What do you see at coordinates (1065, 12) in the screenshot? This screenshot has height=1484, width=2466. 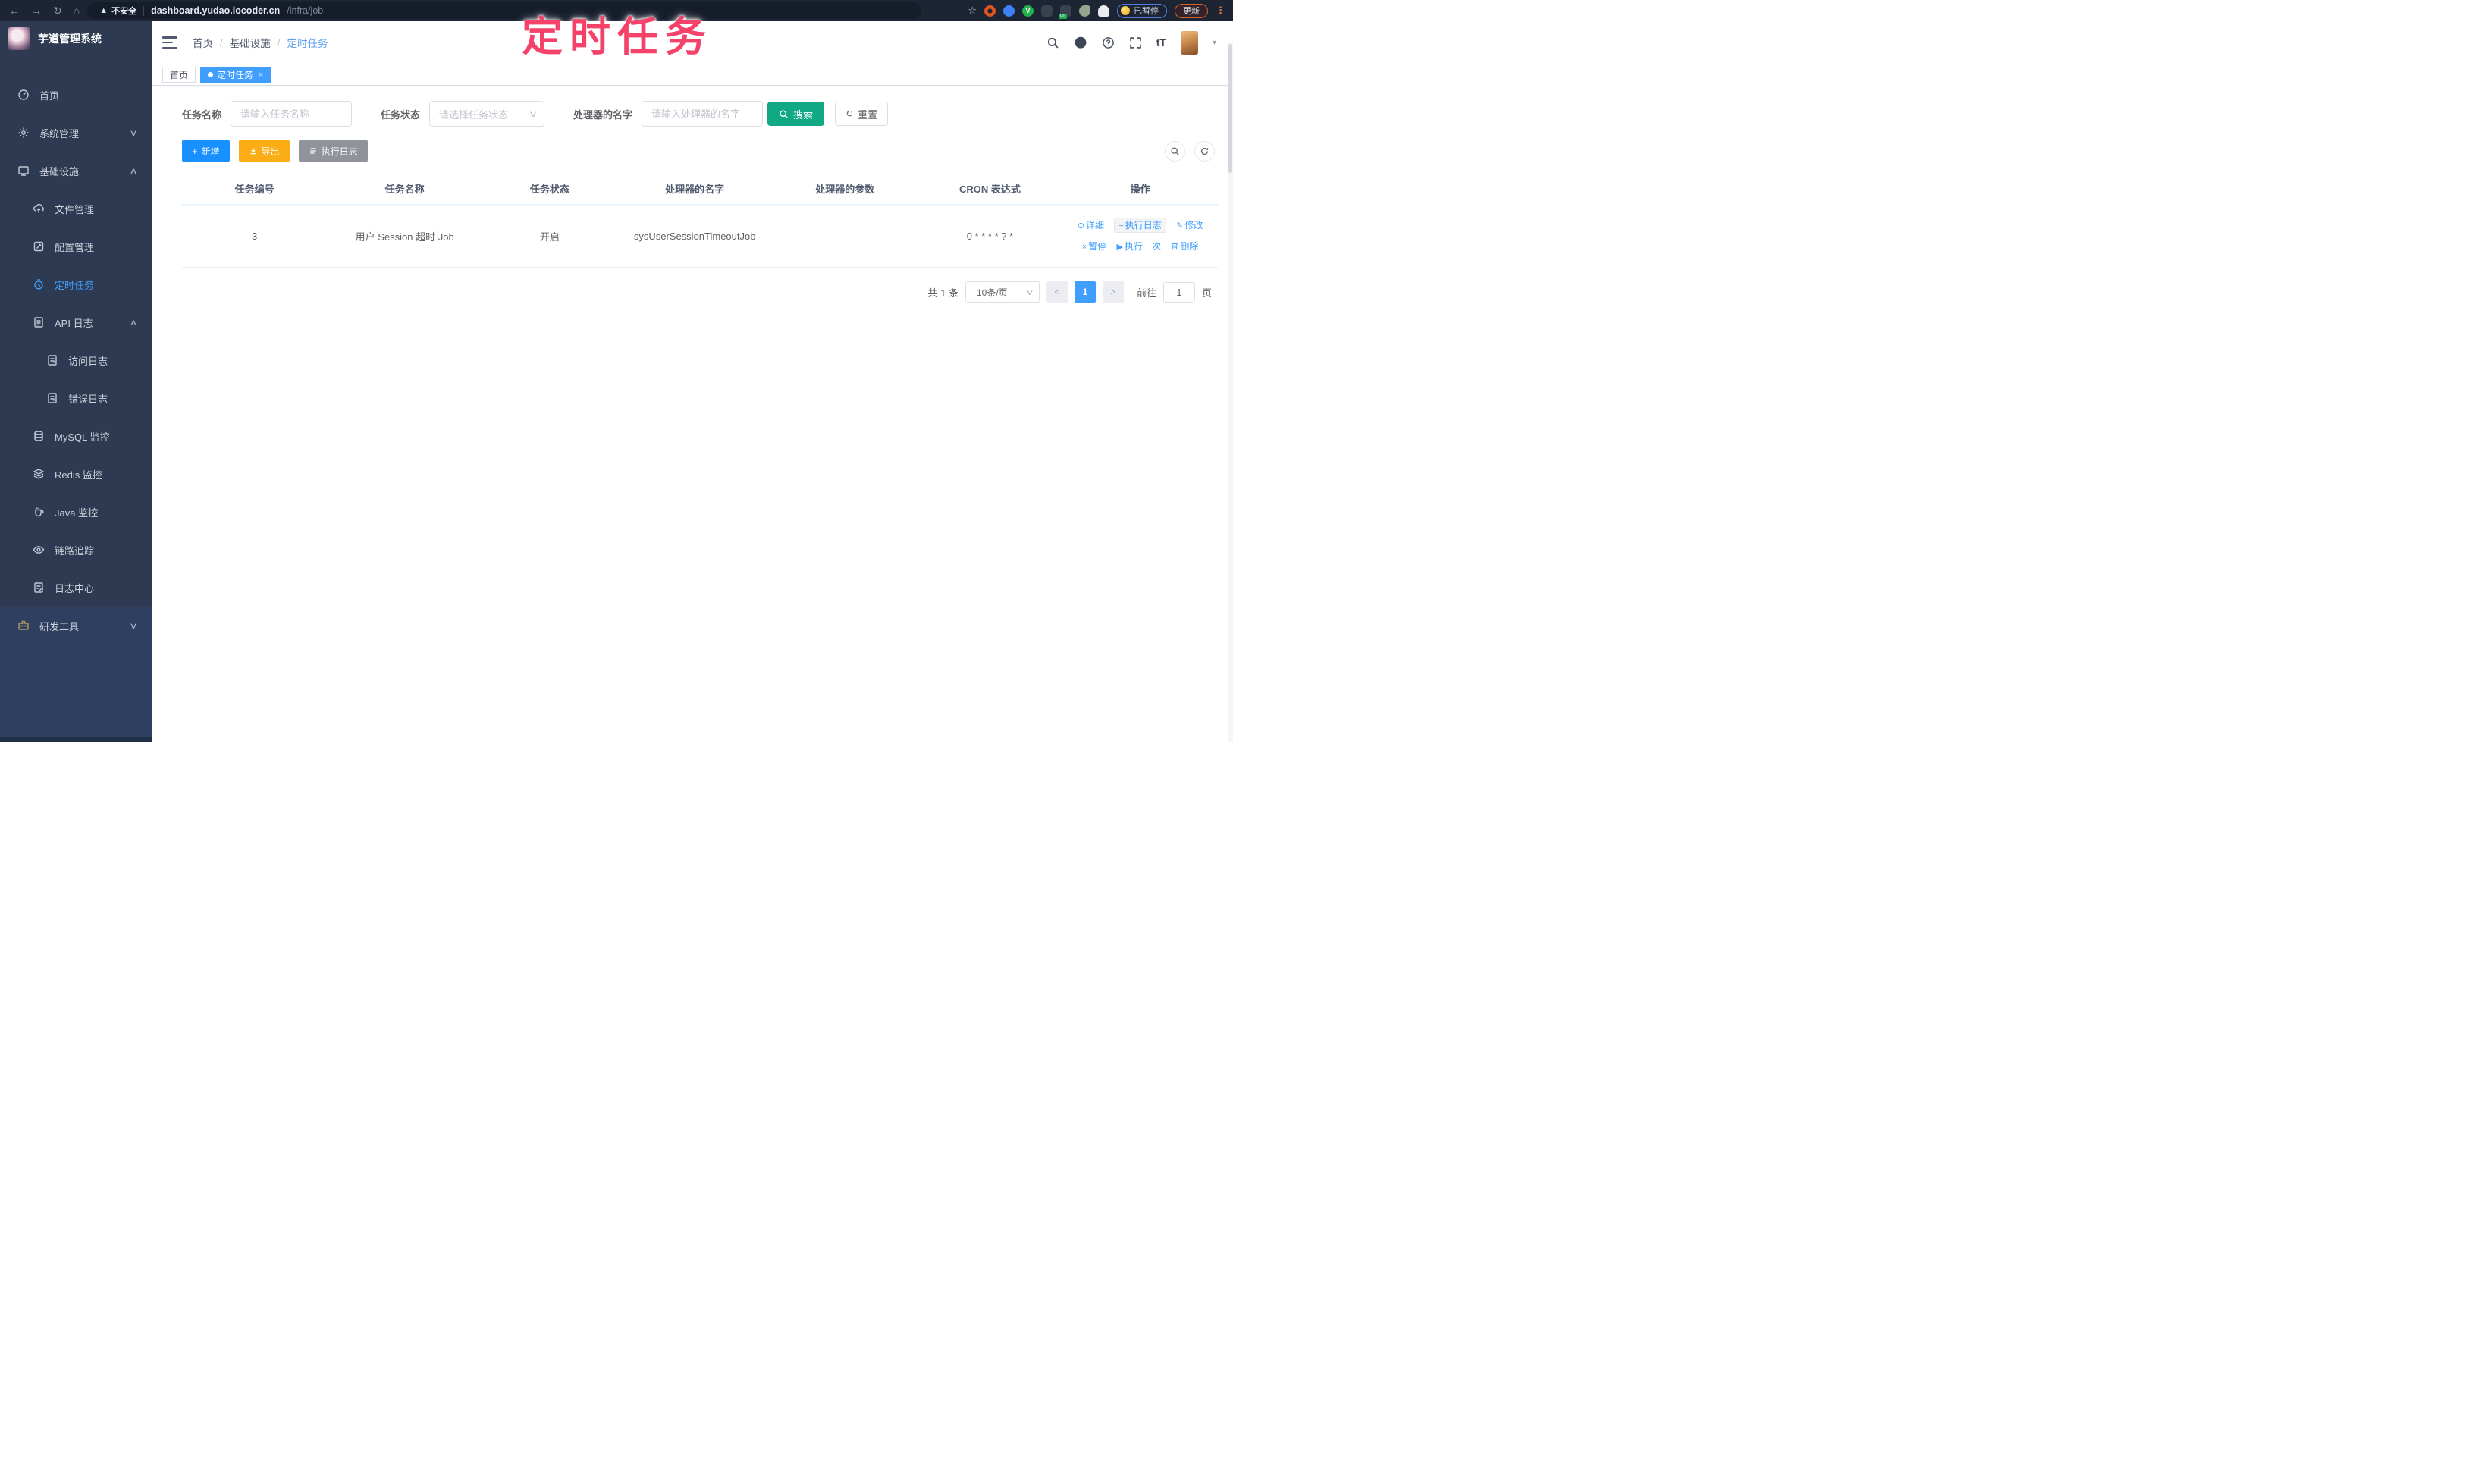 I see `extension-icon: on` at bounding box center [1065, 12].